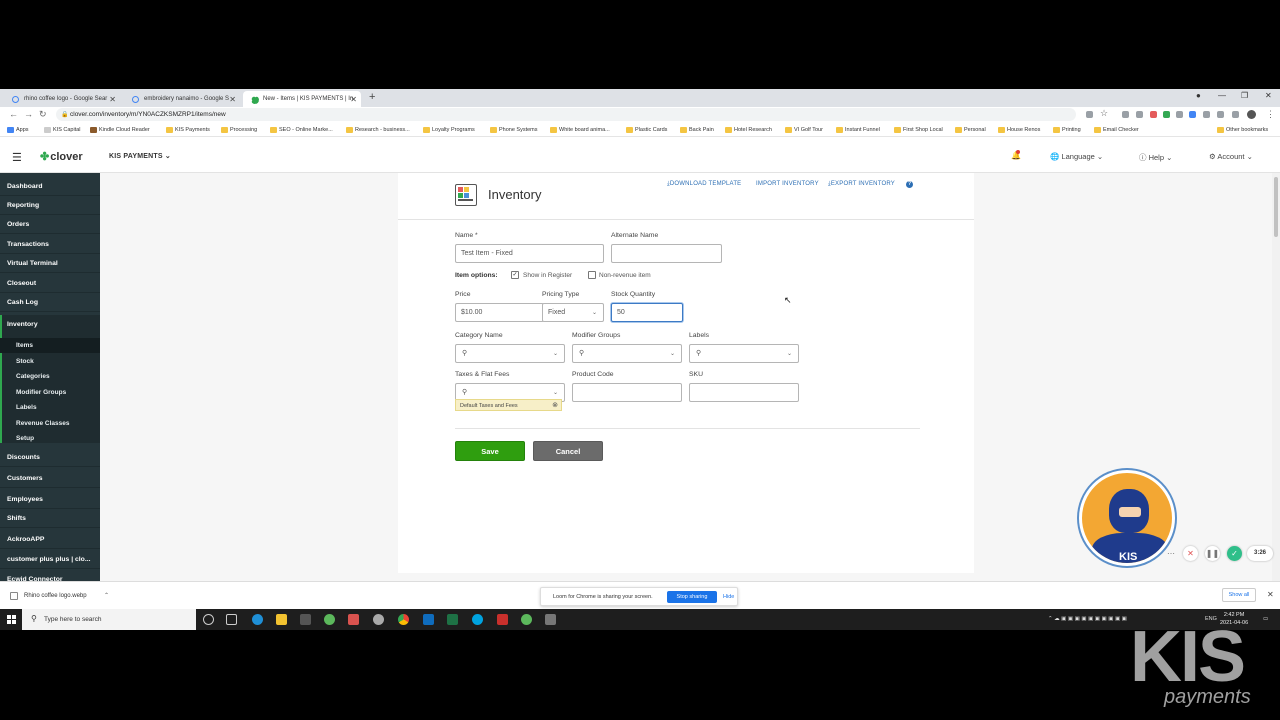 This screenshot has width=1280, height=720. What do you see at coordinates (1171, 553) in the screenshot?
I see `more-icon: ⋯` at bounding box center [1171, 553].